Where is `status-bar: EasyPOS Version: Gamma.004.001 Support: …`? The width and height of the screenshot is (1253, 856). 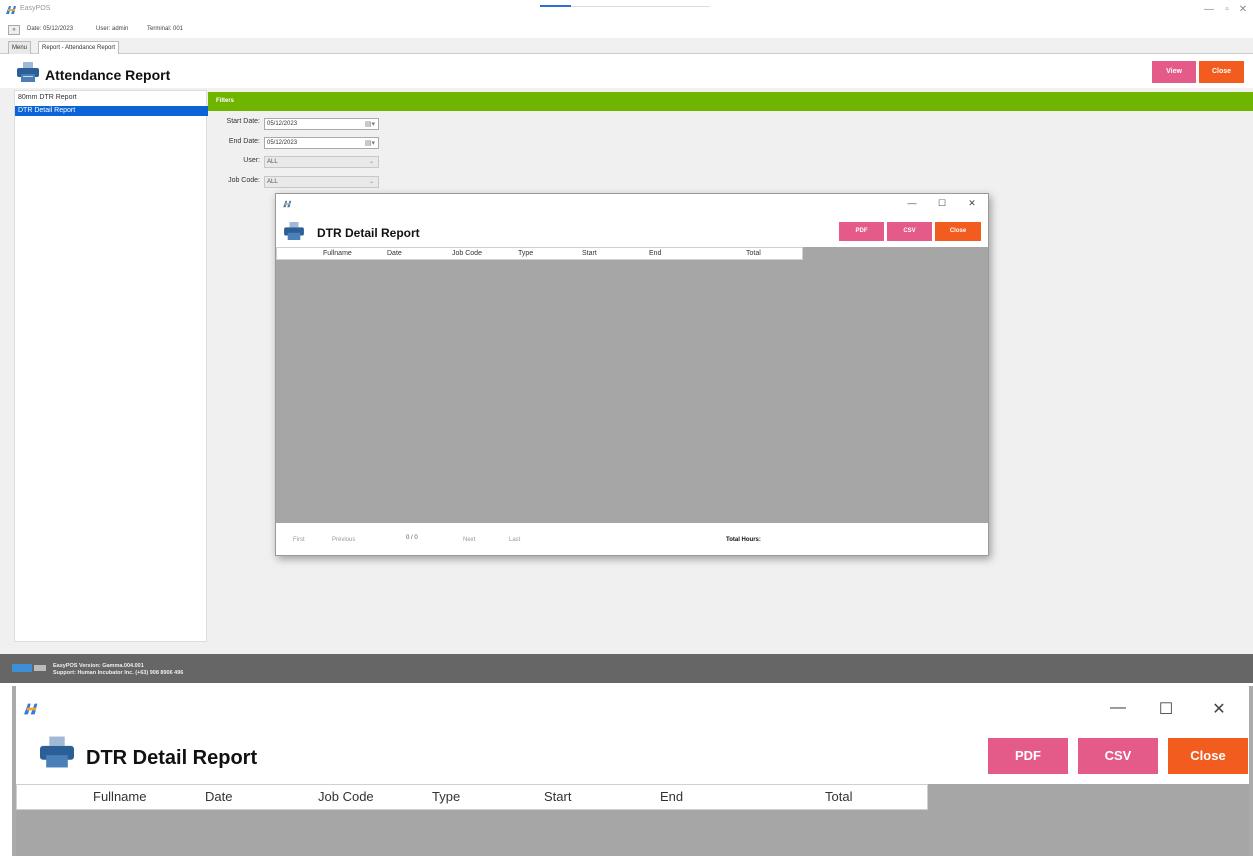 status-bar: EasyPOS Version: Gamma.004.001 Support: … is located at coordinates (626, 668).